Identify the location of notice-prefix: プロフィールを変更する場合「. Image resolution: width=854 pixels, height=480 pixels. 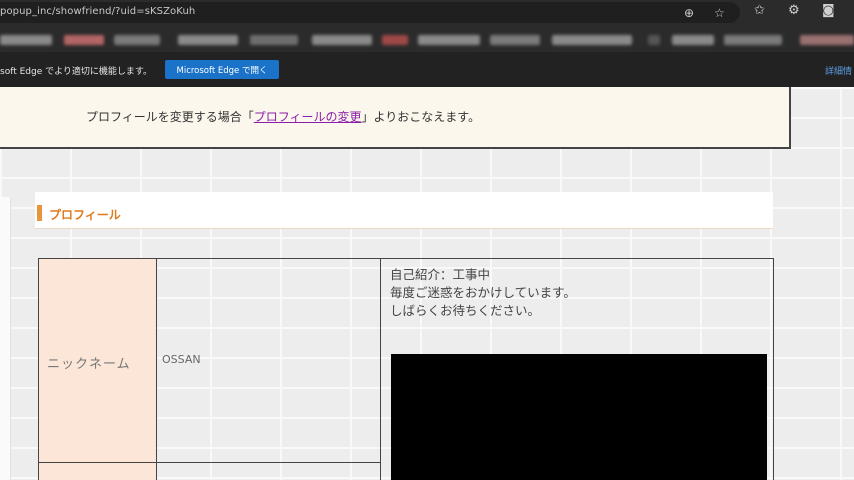
(170, 117).